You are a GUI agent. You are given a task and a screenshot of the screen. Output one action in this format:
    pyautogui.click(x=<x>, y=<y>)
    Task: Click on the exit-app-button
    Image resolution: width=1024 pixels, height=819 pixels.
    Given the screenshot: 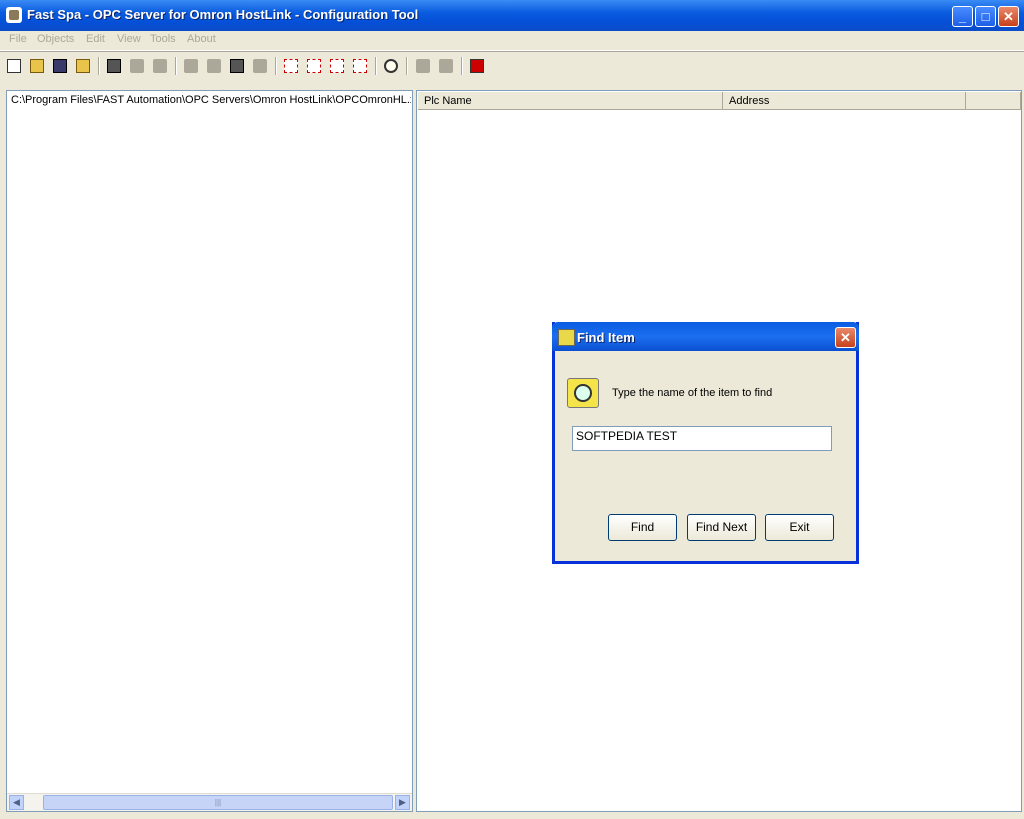 What is the action you would take?
    pyautogui.click(x=477, y=66)
    